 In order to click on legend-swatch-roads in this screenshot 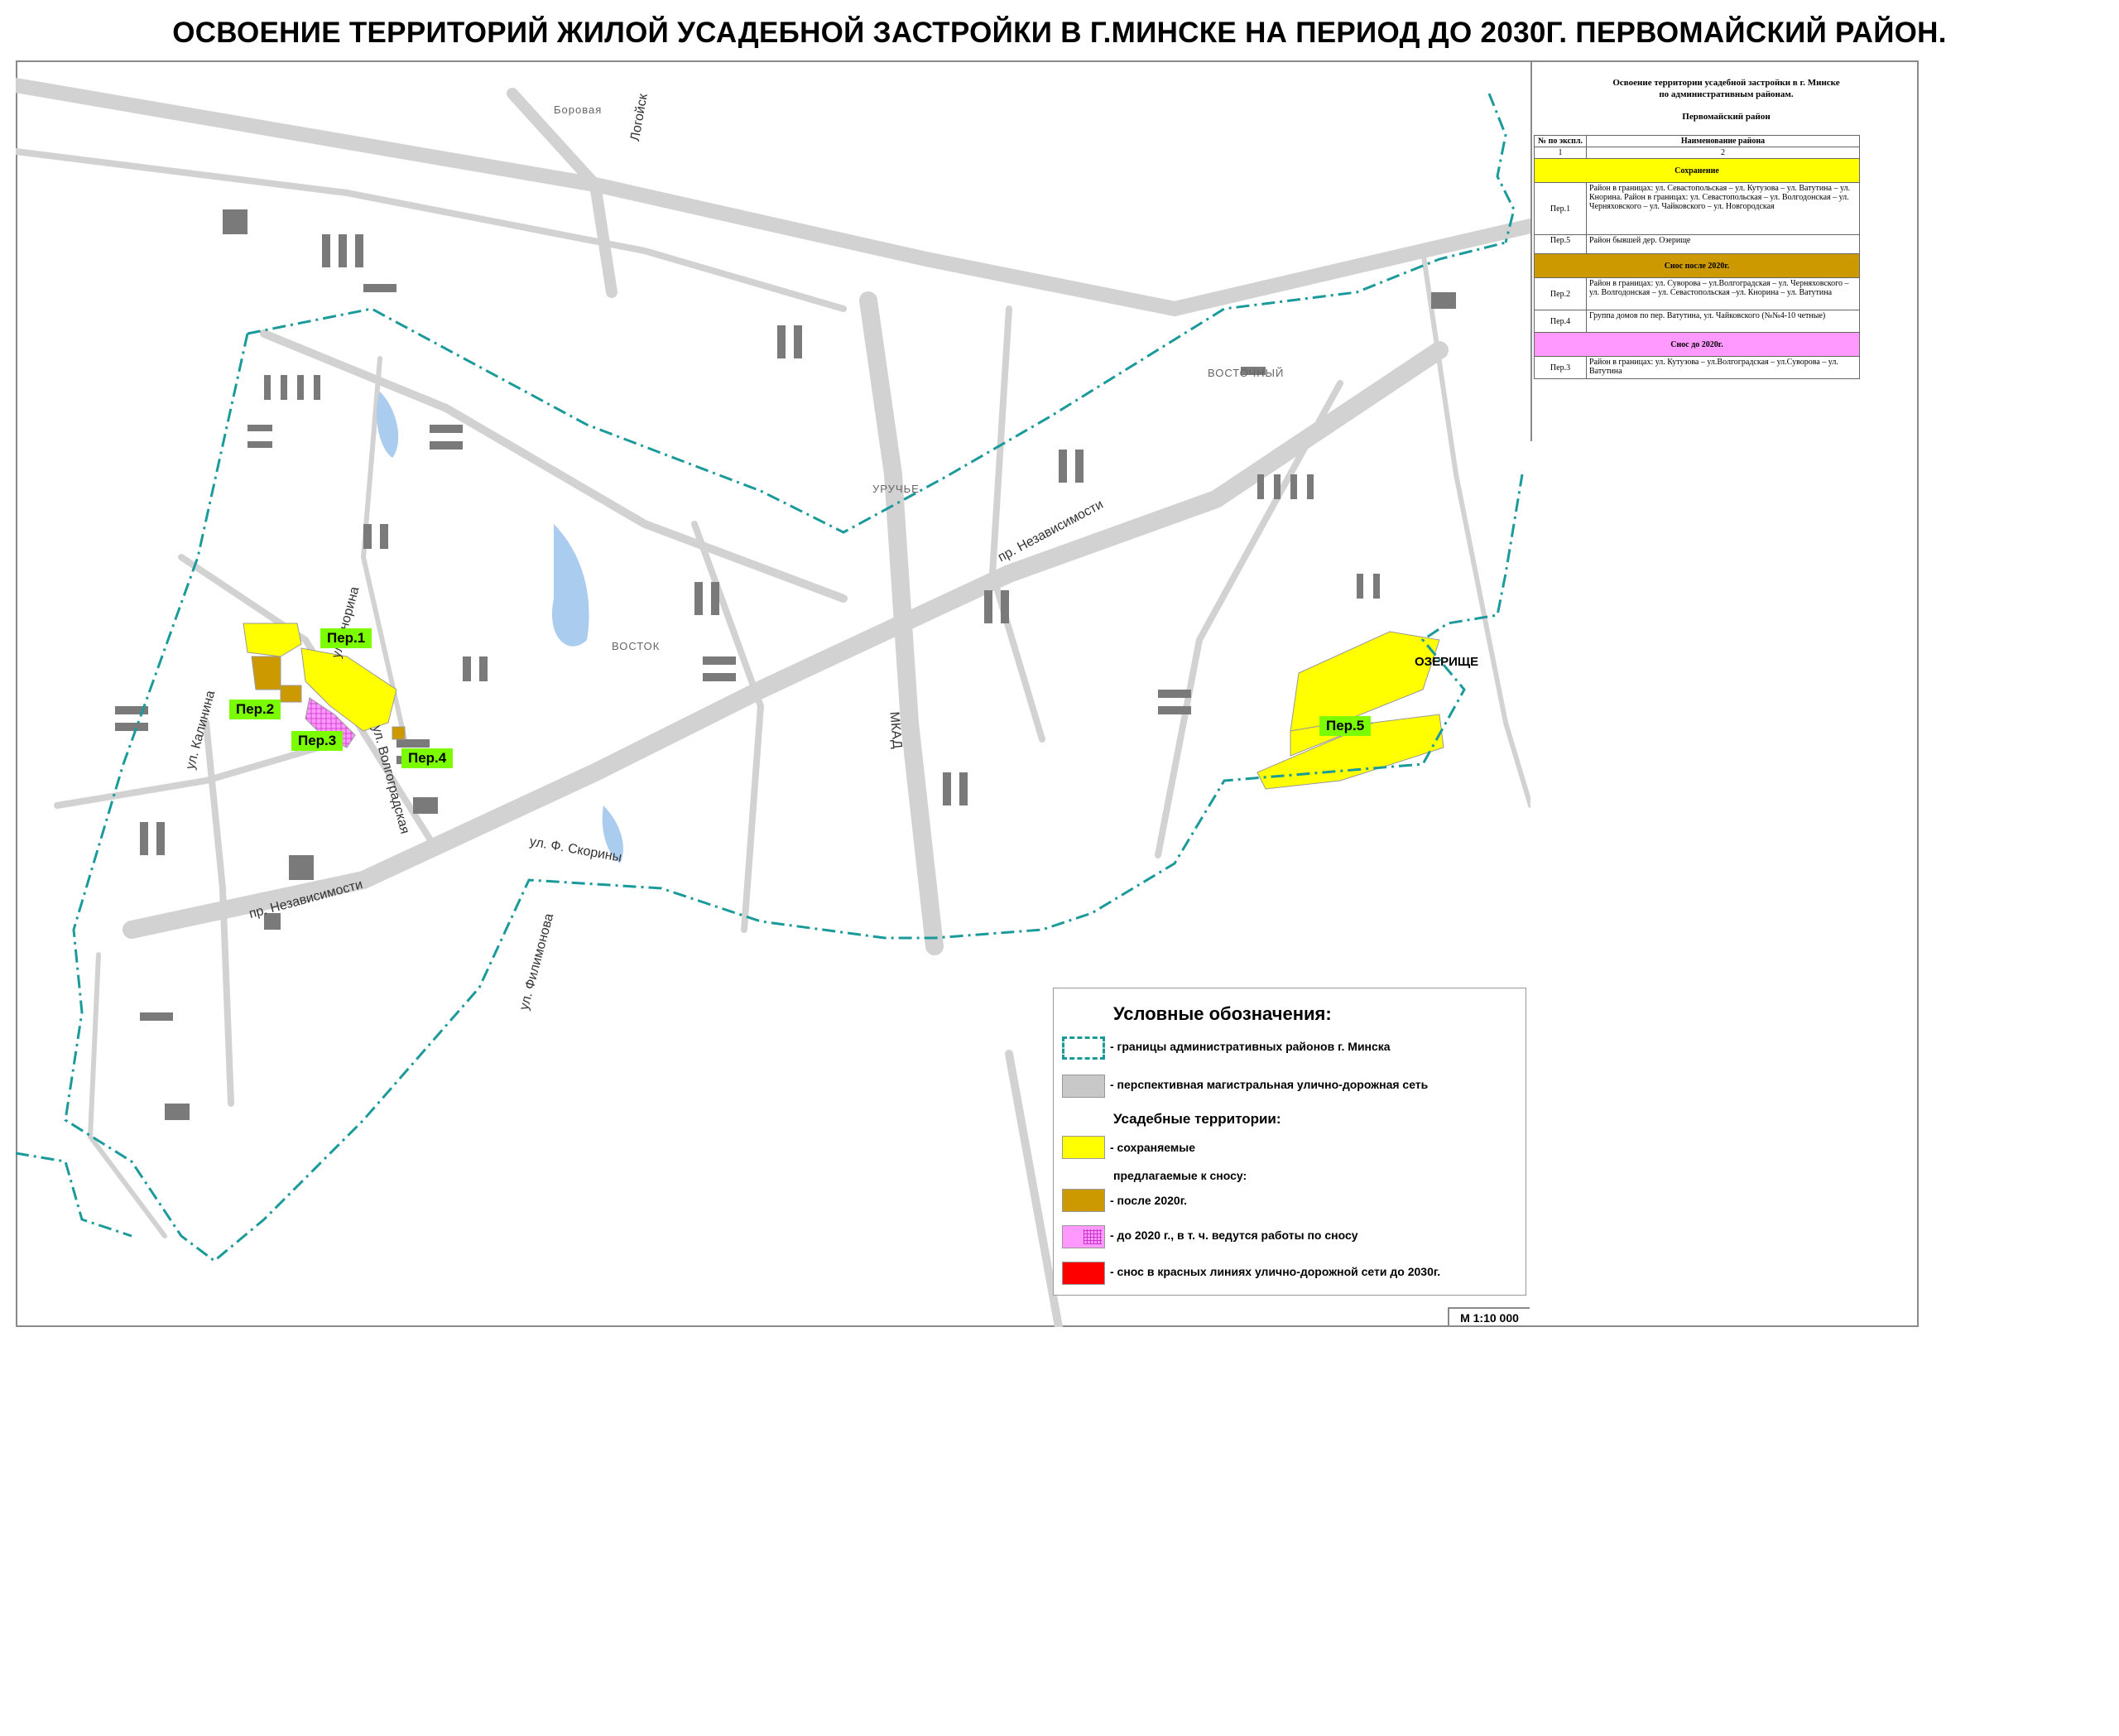, I will do `click(1083, 1086)`.